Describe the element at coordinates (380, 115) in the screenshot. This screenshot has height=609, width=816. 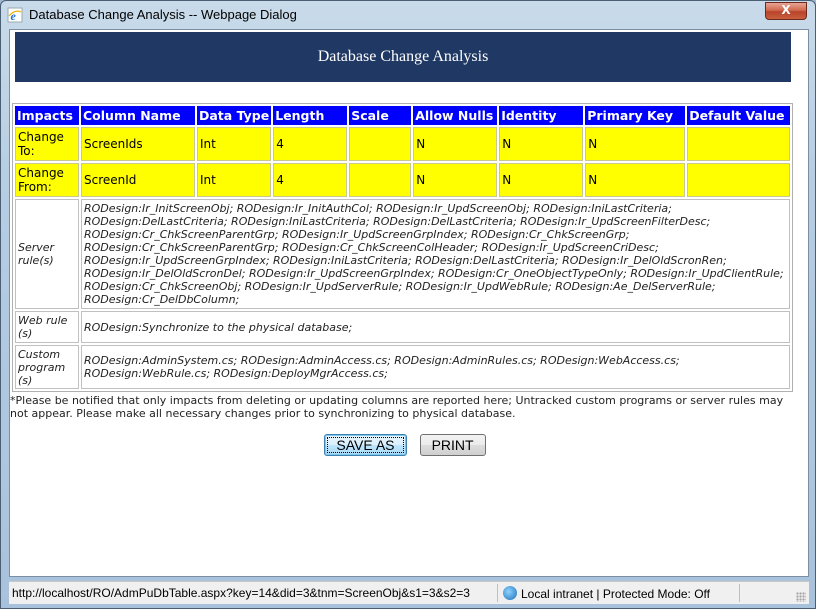
I see `header-scale: Scale` at that location.